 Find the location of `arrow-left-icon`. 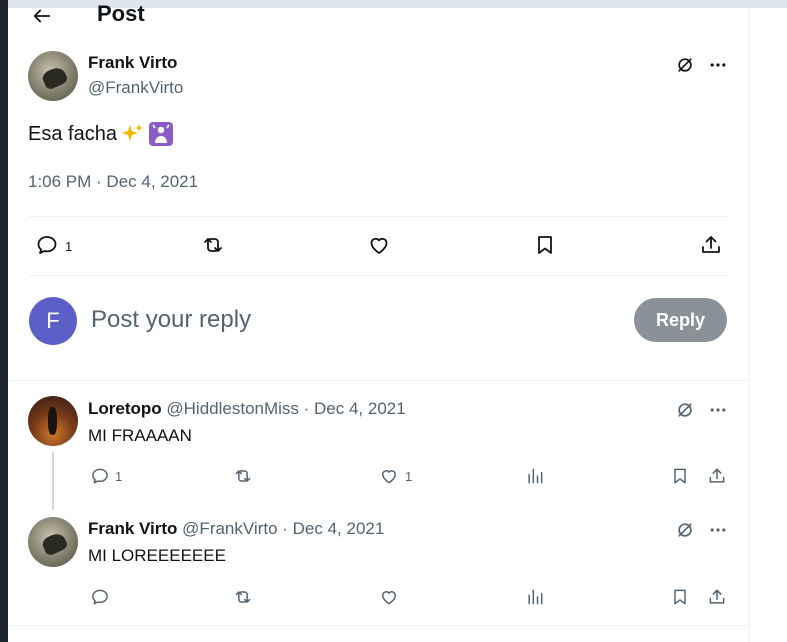

arrow-left-icon is located at coordinates (42, 16).